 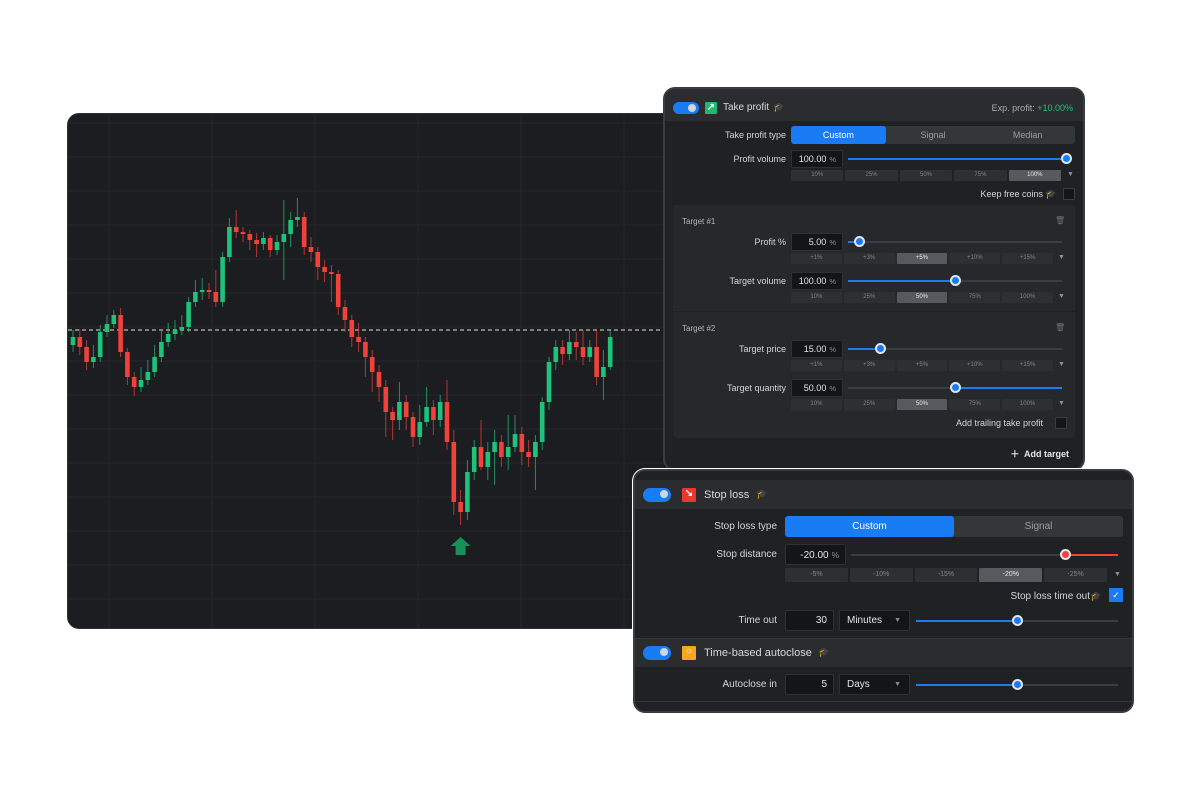 I want to click on take-profit-toggle, so click(x=686, y=108).